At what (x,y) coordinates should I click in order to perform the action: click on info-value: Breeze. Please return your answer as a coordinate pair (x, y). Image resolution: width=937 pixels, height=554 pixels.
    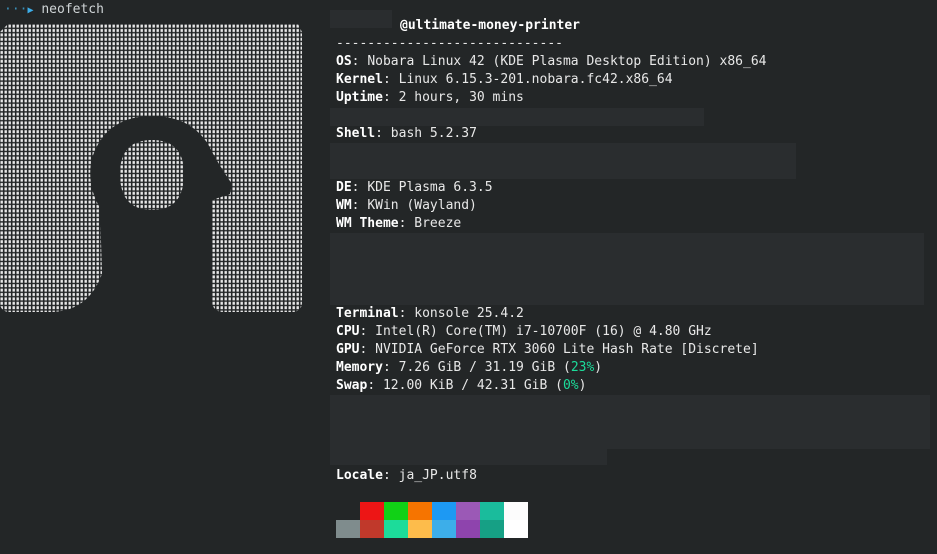
    Looking at the image, I should click on (438, 223).